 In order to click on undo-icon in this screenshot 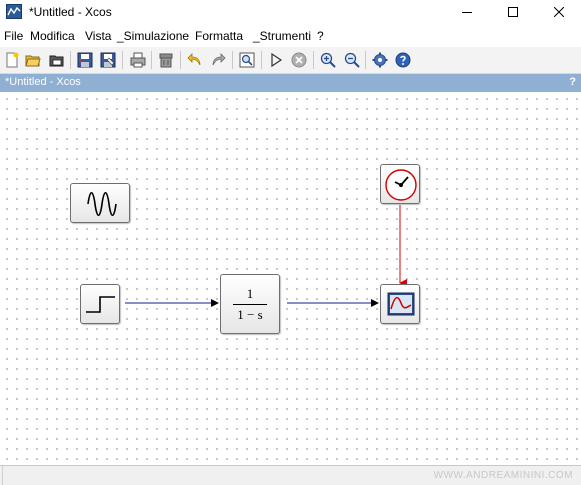, I will do `click(194, 59)`.